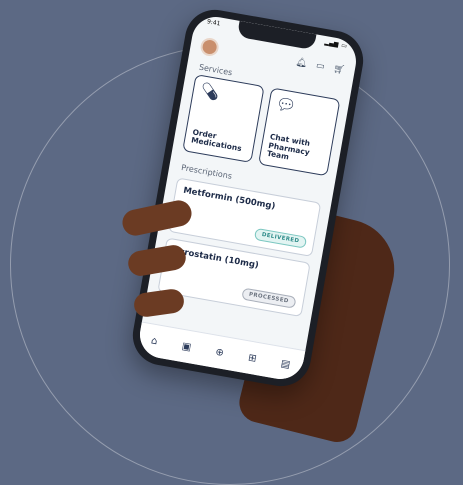 The width and height of the screenshot is (463, 485). Describe the element at coordinates (268, 298) in the screenshot. I see `status-badge: PROCESSED` at that location.